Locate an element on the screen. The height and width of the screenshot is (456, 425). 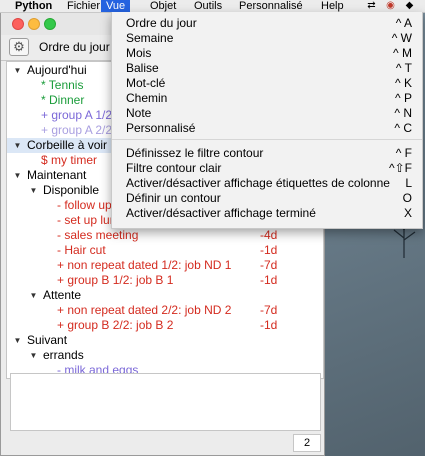
tree-row-label: + non repeat dated 1/2: job ND 1 is located at coordinates (144, 265).